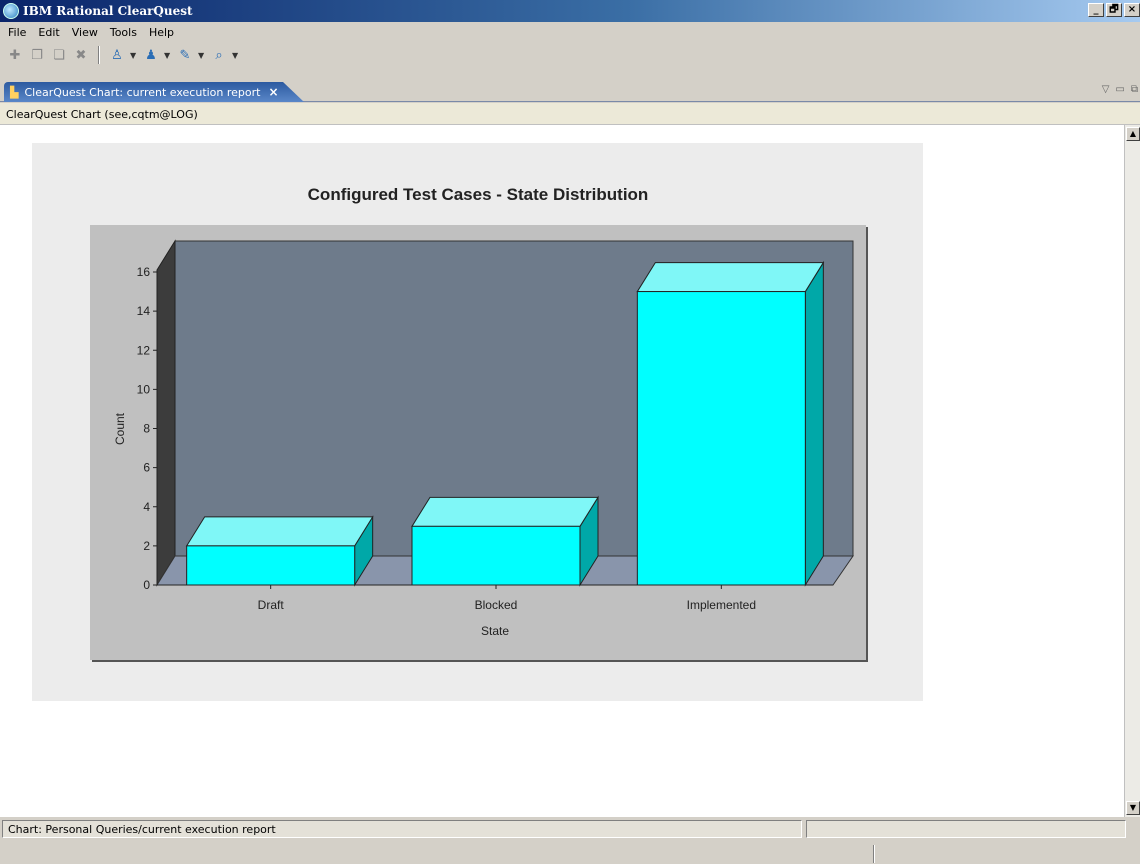  I want to click on chart-icon: ▙, so click(14, 92).